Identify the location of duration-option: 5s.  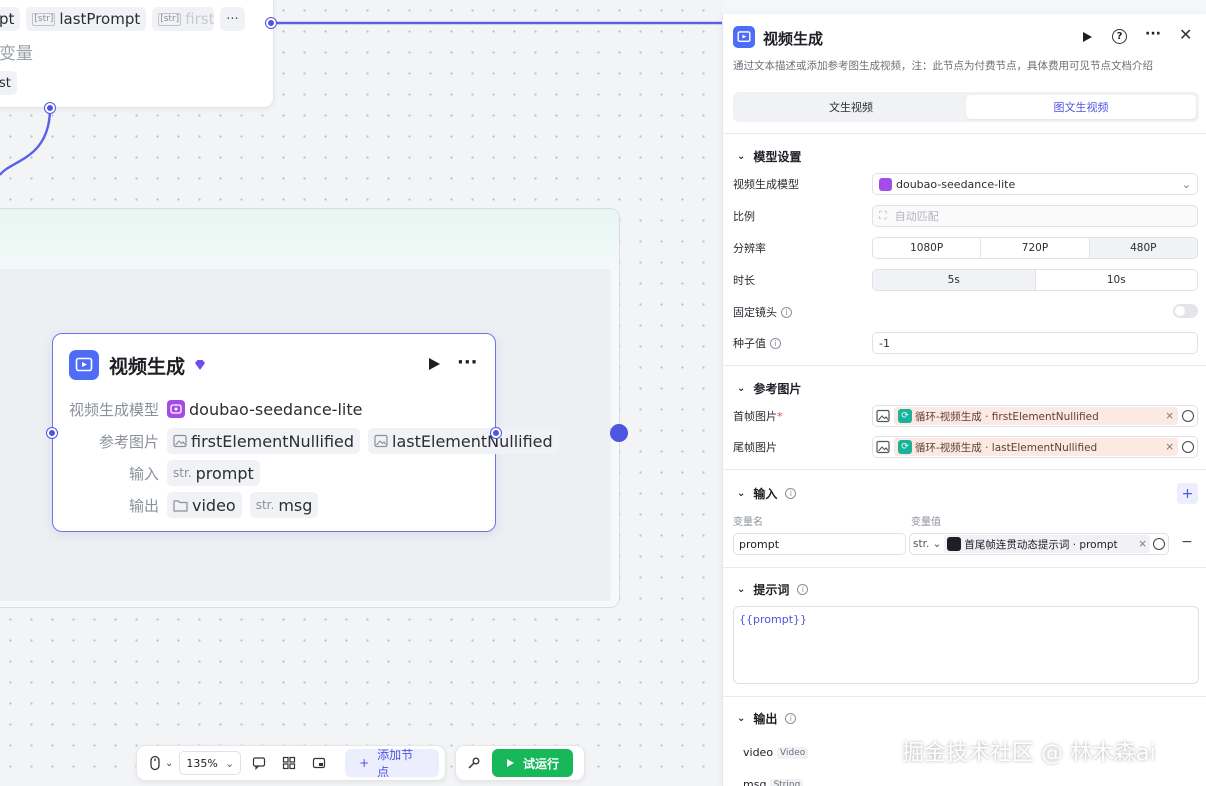
(954, 280).